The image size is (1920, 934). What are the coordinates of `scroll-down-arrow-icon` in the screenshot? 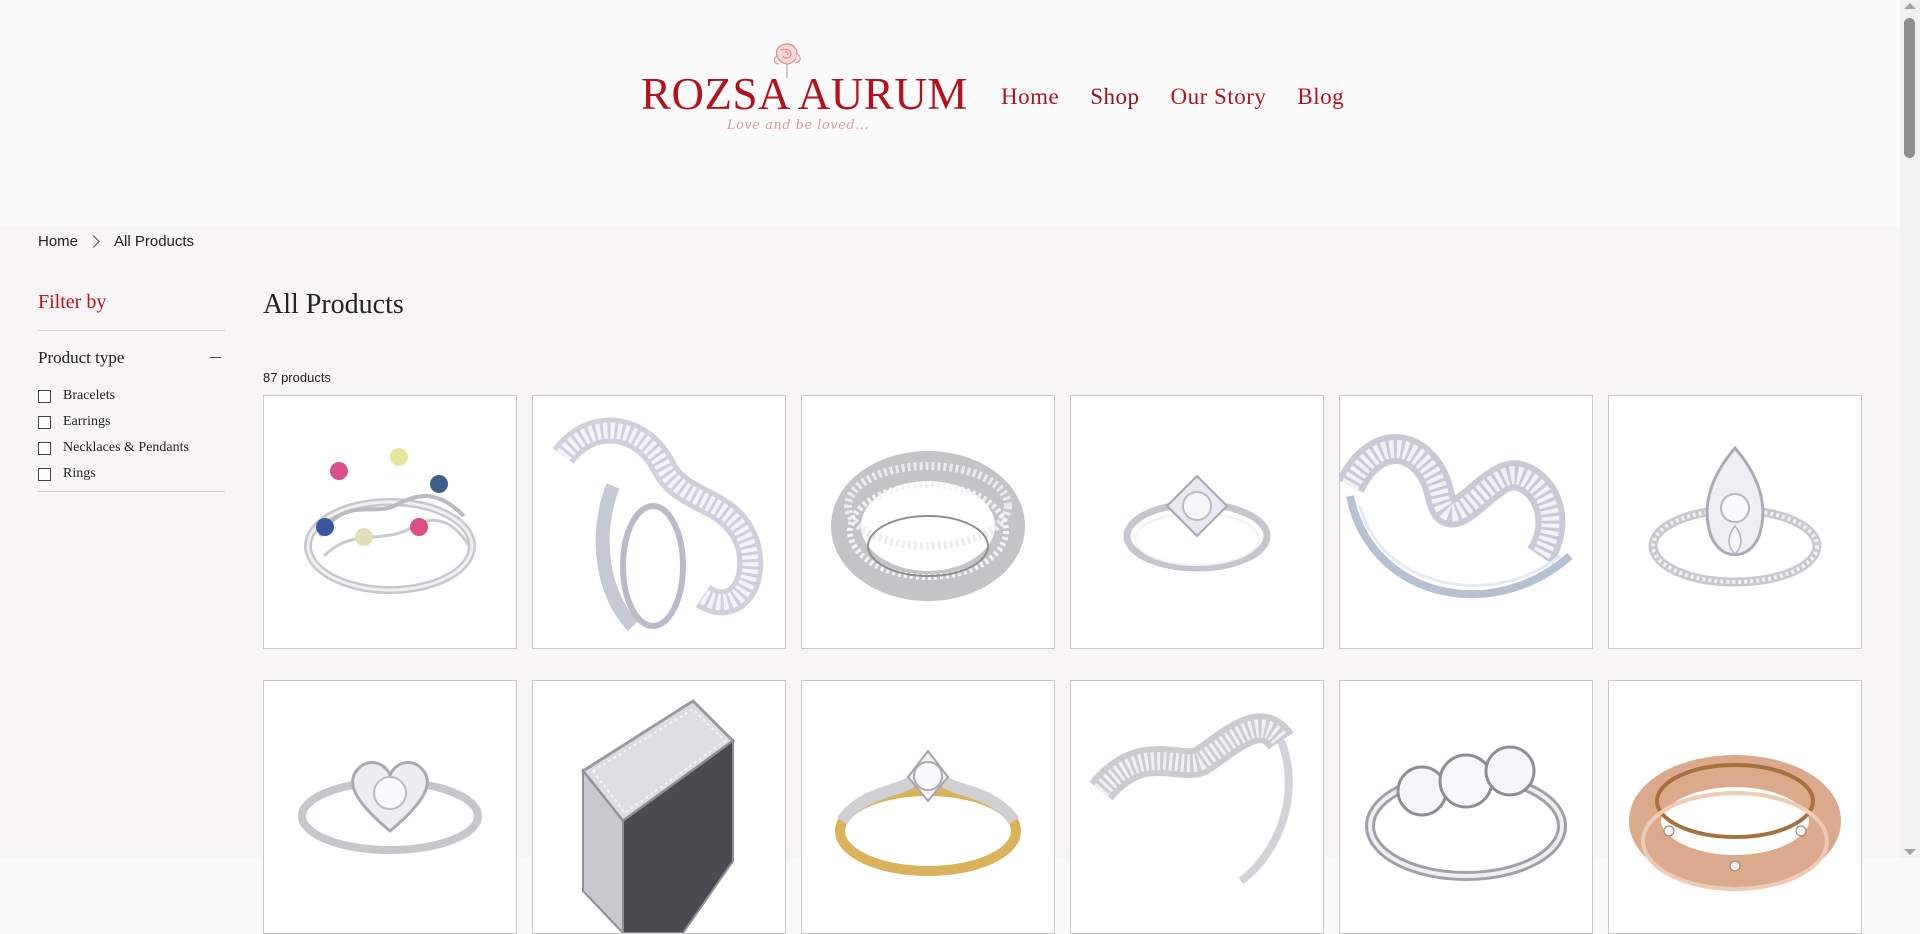 It's located at (1910, 852).